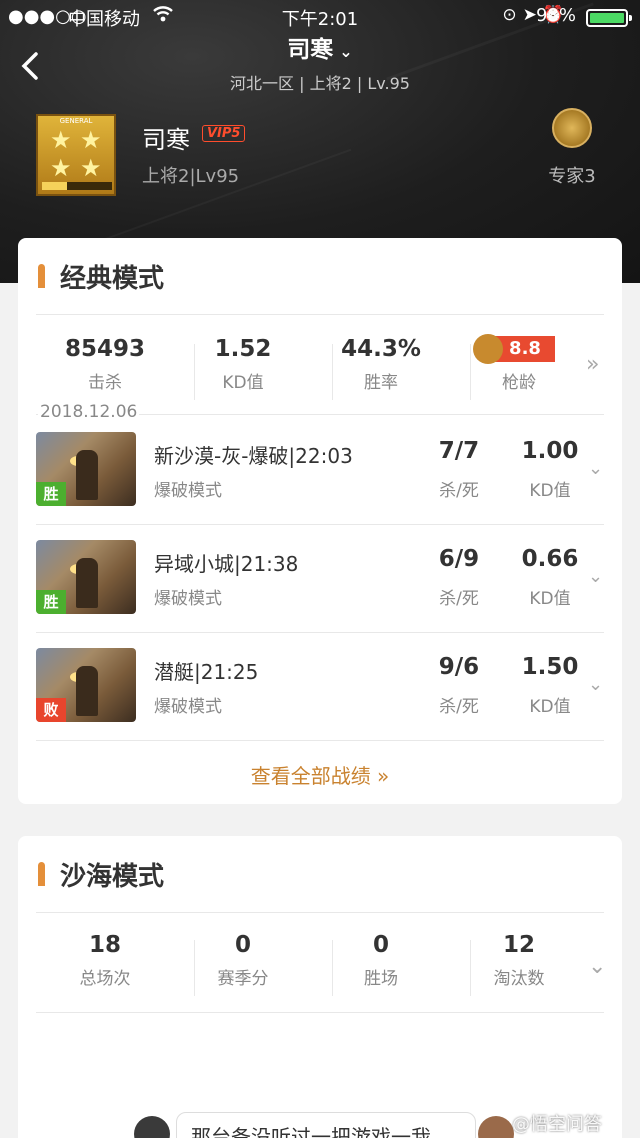  Describe the element at coordinates (512, 15) in the screenshot. I see `rotation-lock-icon: ⊙` at that location.